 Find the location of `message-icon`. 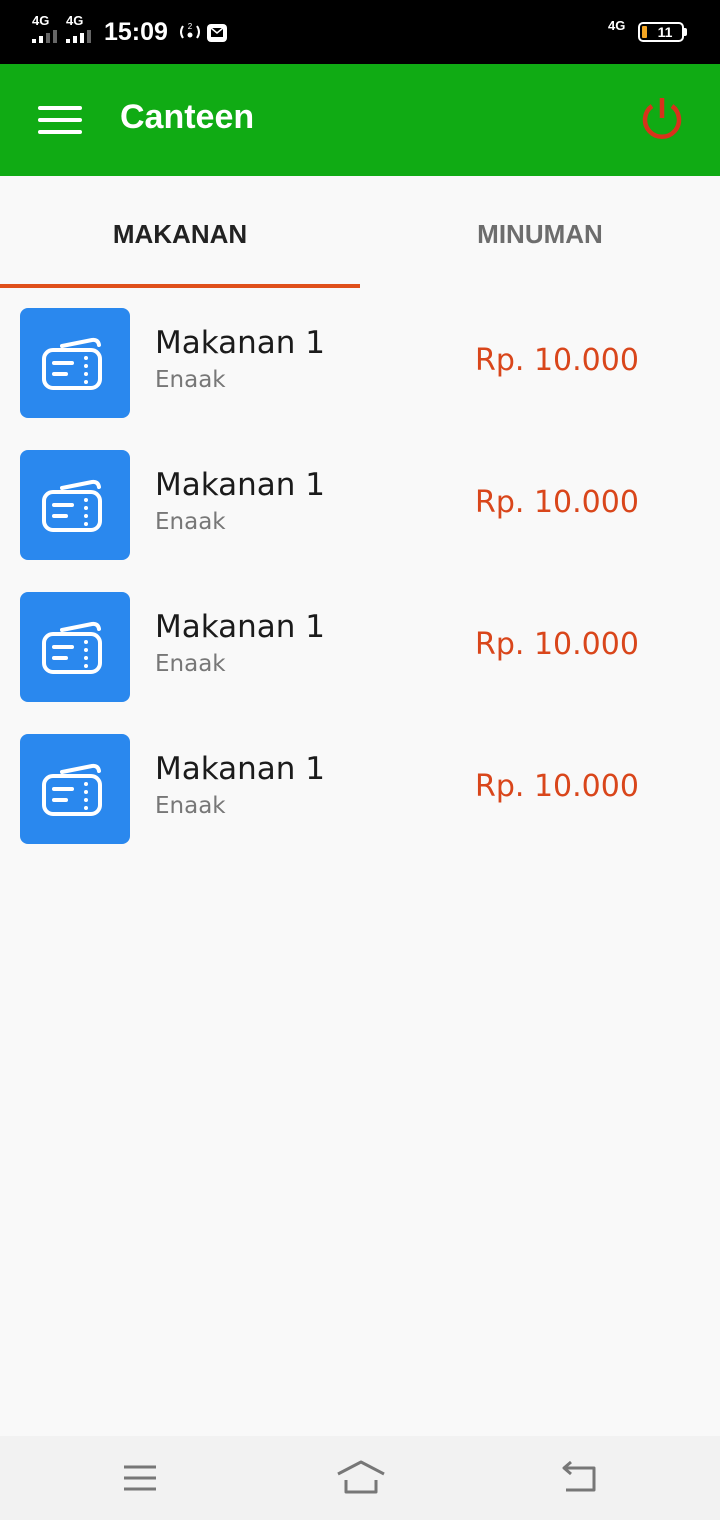

message-icon is located at coordinates (217, 33).